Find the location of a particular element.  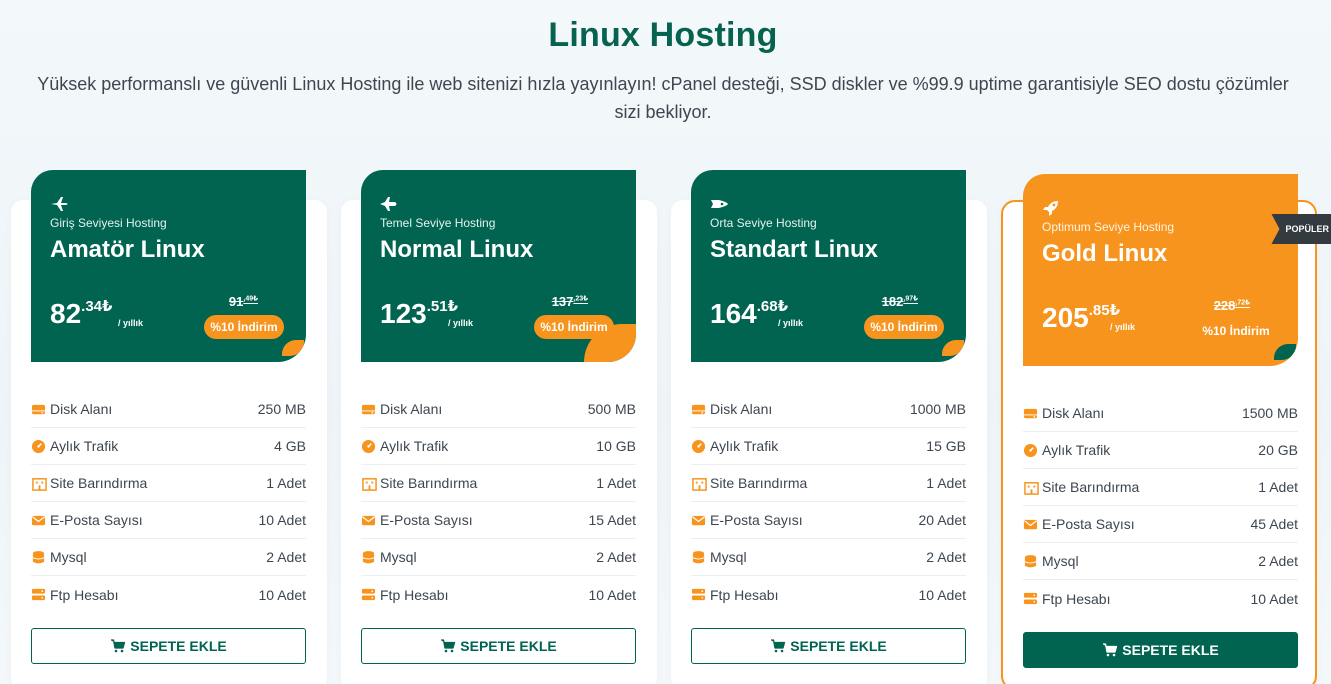

old-price-decimal: ,72 is located at coordinates (1240, 303).